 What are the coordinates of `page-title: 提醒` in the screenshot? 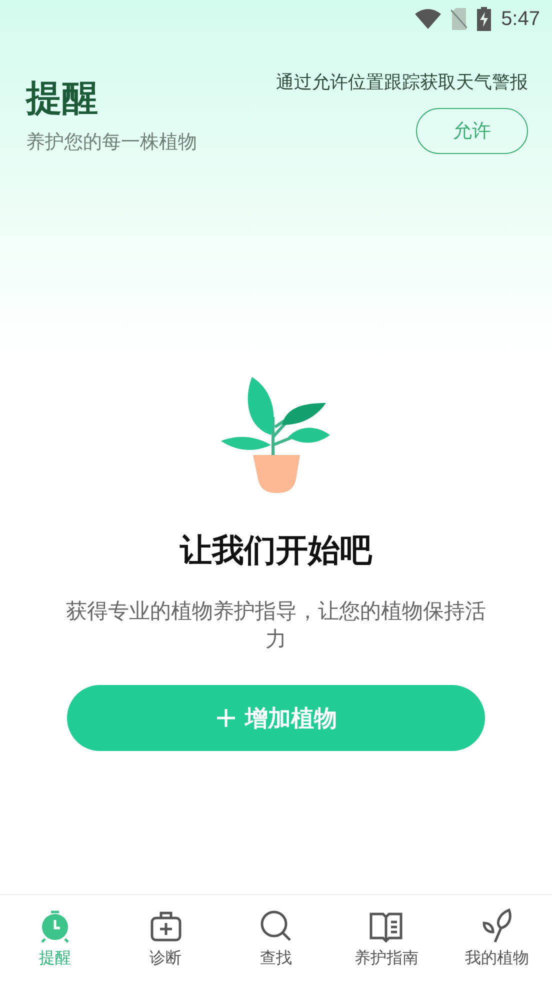 It's located at (62, 99).